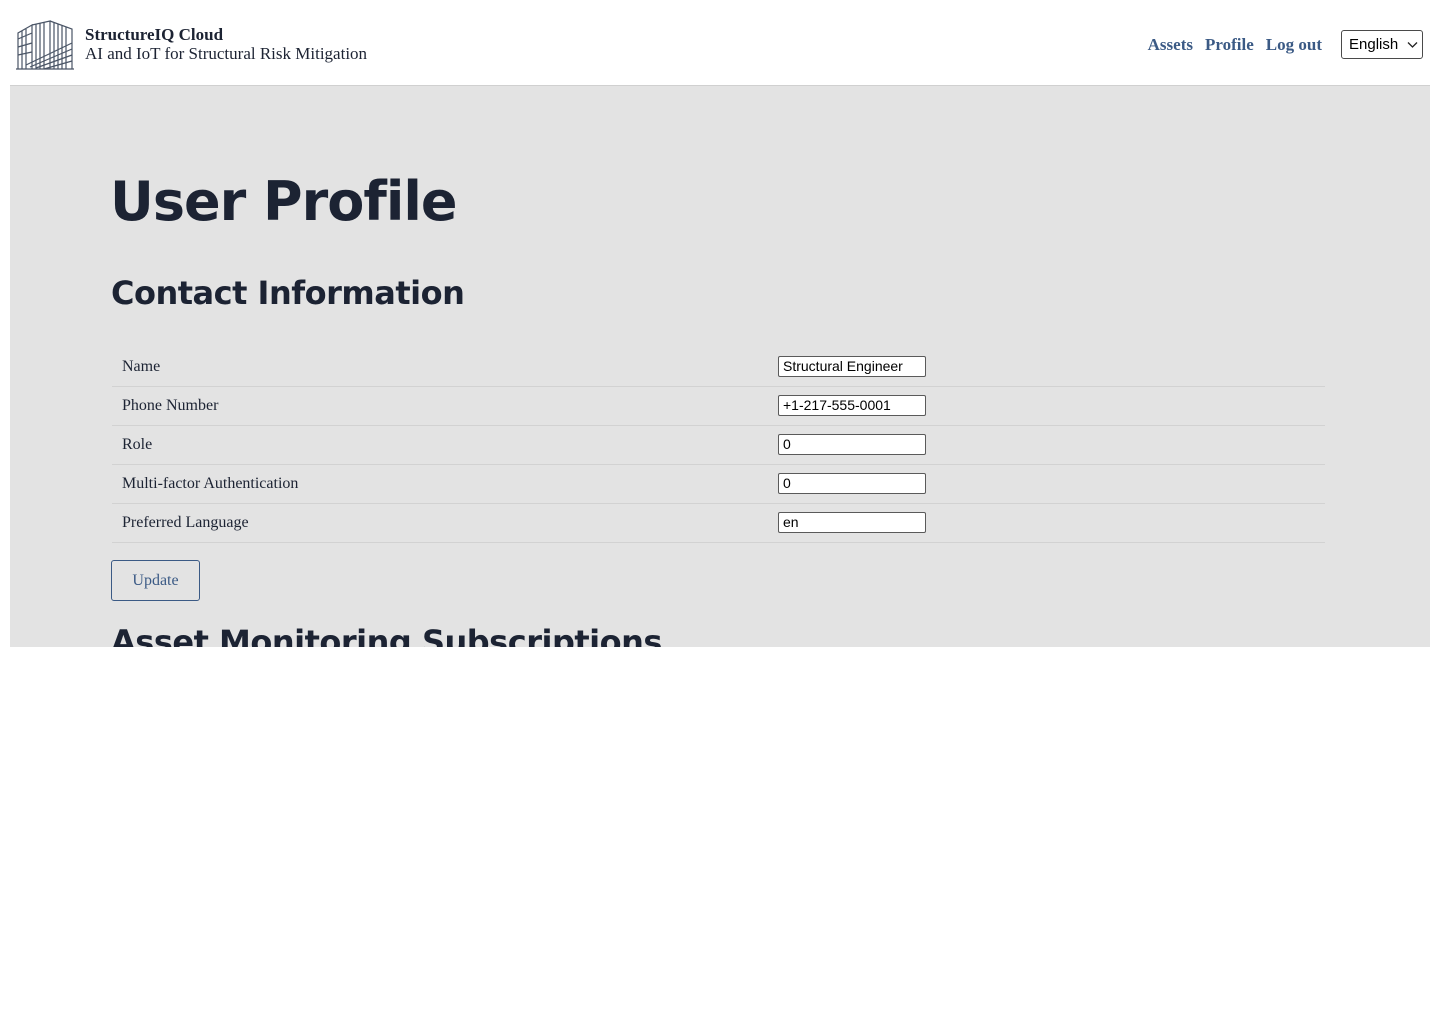  I want to click on subscriptions-section-title: Asset Monitoring Subscriptions, so click(386, 635).